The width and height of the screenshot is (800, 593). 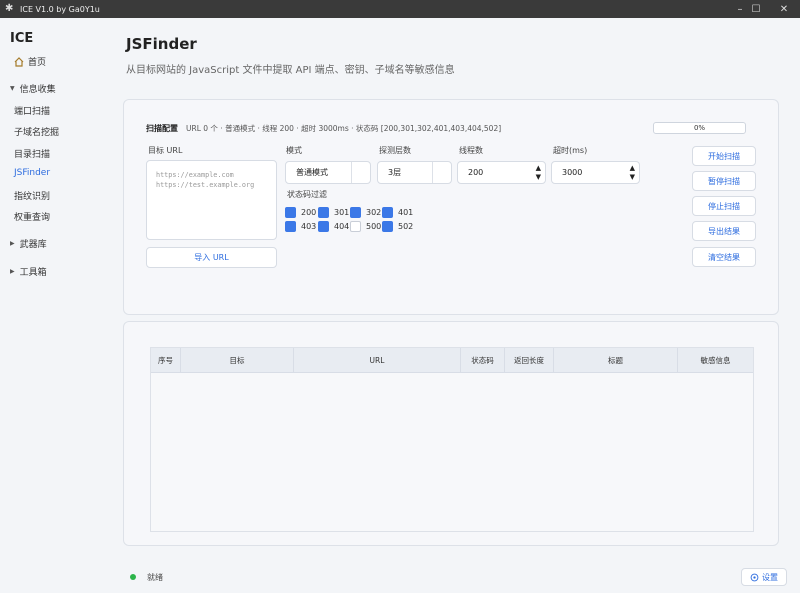 What do you see at coordinates (570, 150) in the screenshot?
I see `timeout-label: 超时(ms)` at bounding box center [570, 150].